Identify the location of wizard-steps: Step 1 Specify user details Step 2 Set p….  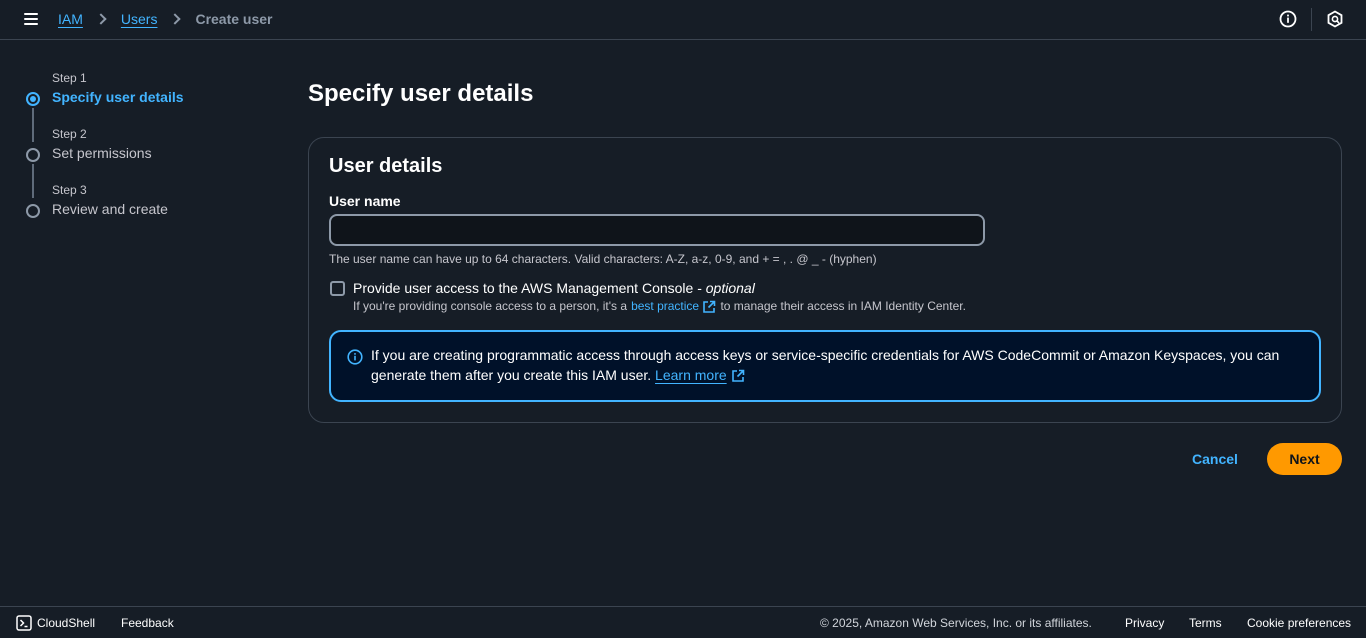
(104, 154).